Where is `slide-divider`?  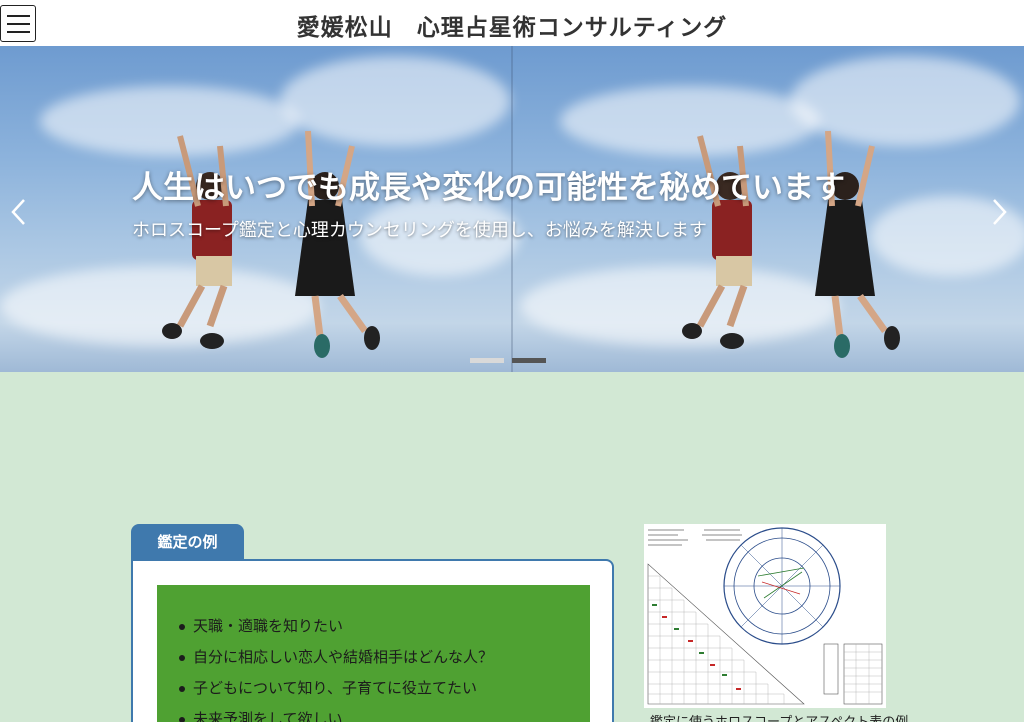 slide-divider is located at coordinates (512, 209).